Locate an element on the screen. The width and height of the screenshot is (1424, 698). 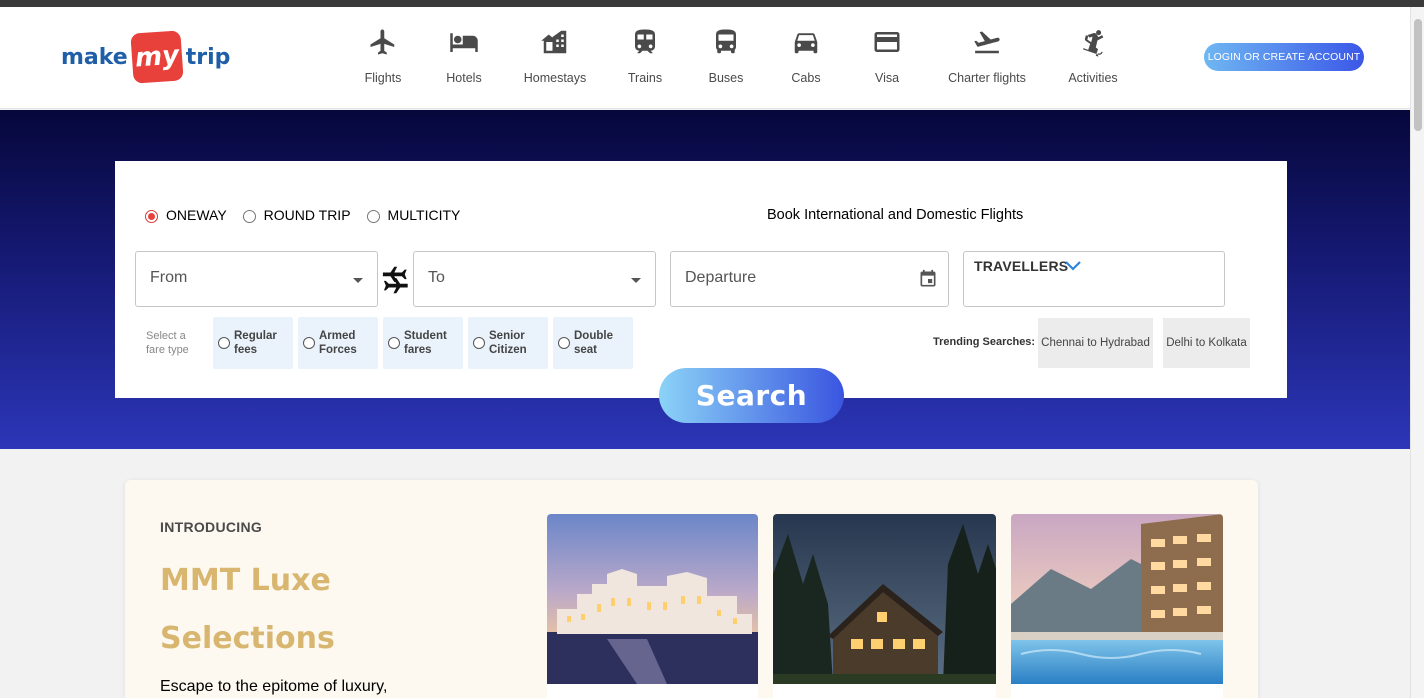
trip-type-label: ONEWAY is located at coordinates (196, 215).